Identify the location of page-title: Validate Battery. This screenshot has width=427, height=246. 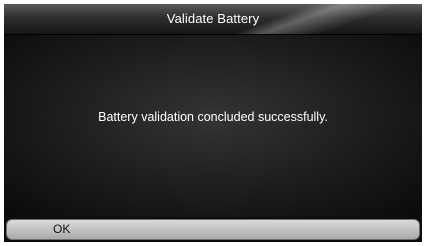
(213, 18).